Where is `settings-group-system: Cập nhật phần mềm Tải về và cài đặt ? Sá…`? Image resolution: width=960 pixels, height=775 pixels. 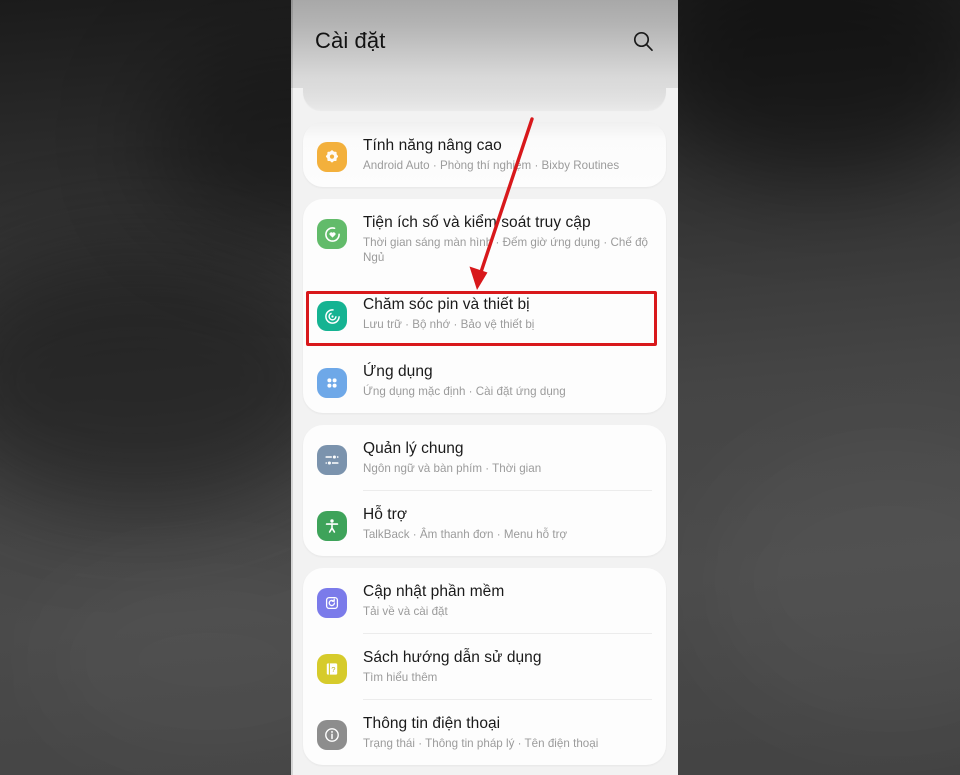 settings-group-system: Cập nhật phần mềm Tải về và cài đặt ? Sá… is located at coordinates (484, 666).